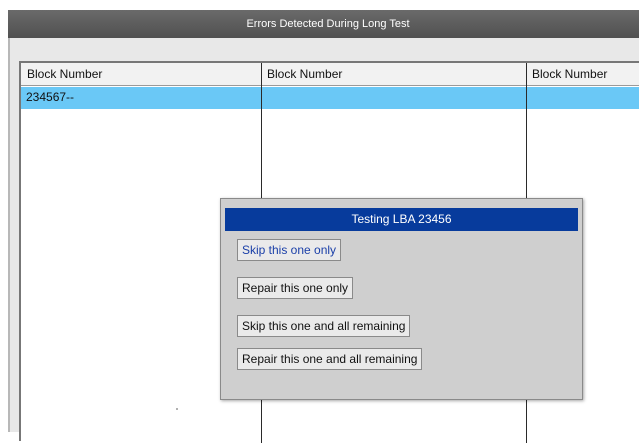 This screenshot has width=639, height=443. I want to click on window-title-bar: Errors Detected During Long Test, so click(323, 24).